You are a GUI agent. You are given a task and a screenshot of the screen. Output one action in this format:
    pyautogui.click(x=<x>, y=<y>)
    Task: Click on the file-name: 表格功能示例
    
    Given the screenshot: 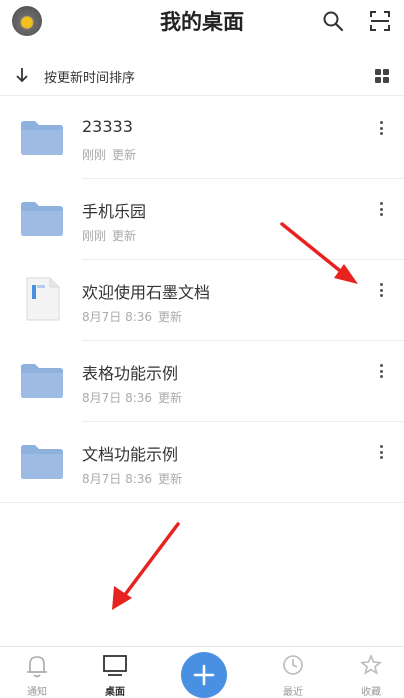 What is the action you would take?
    pyautogui.click(x=130, y=373)
    